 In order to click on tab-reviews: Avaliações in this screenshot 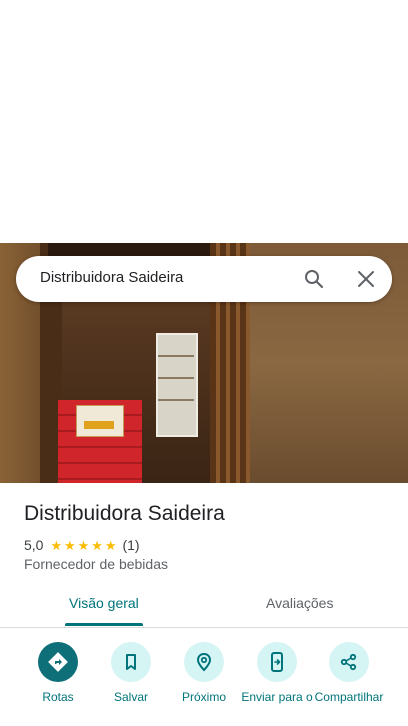, I will do `click(299, 603)`.